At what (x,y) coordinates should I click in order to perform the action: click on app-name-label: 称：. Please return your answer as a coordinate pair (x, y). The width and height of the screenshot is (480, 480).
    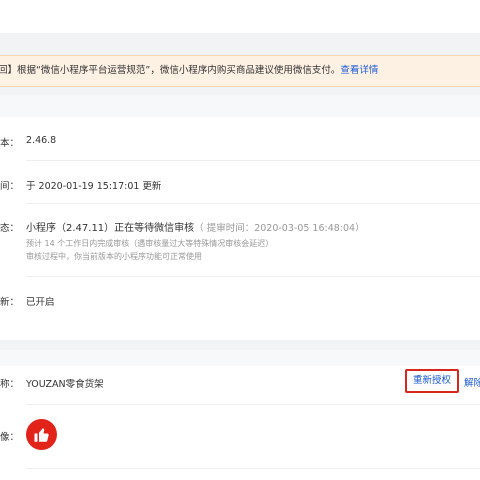
    Looking at the image, I should click on (10, 384).